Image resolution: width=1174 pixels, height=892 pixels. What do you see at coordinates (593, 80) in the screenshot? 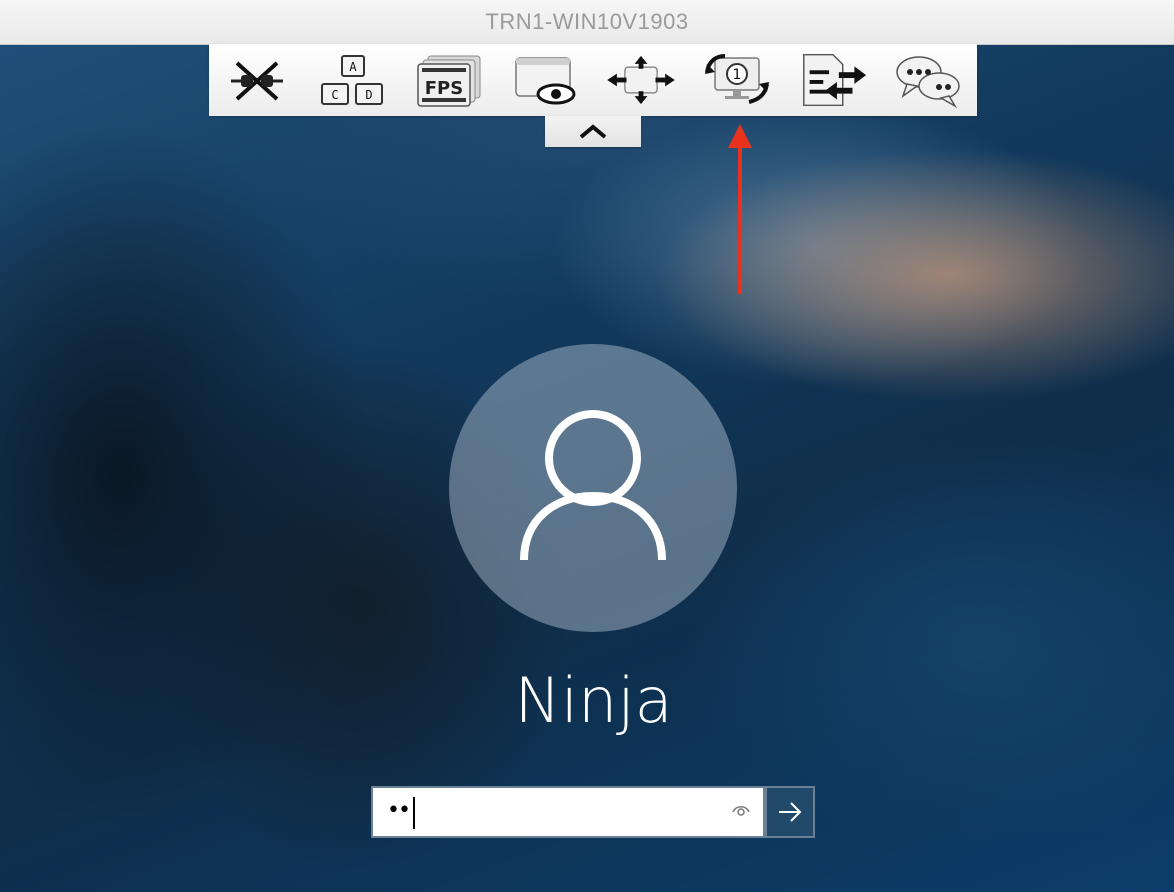
I see `remote-toolbar: A C D FPS 1` at bounding box center [593, 80].